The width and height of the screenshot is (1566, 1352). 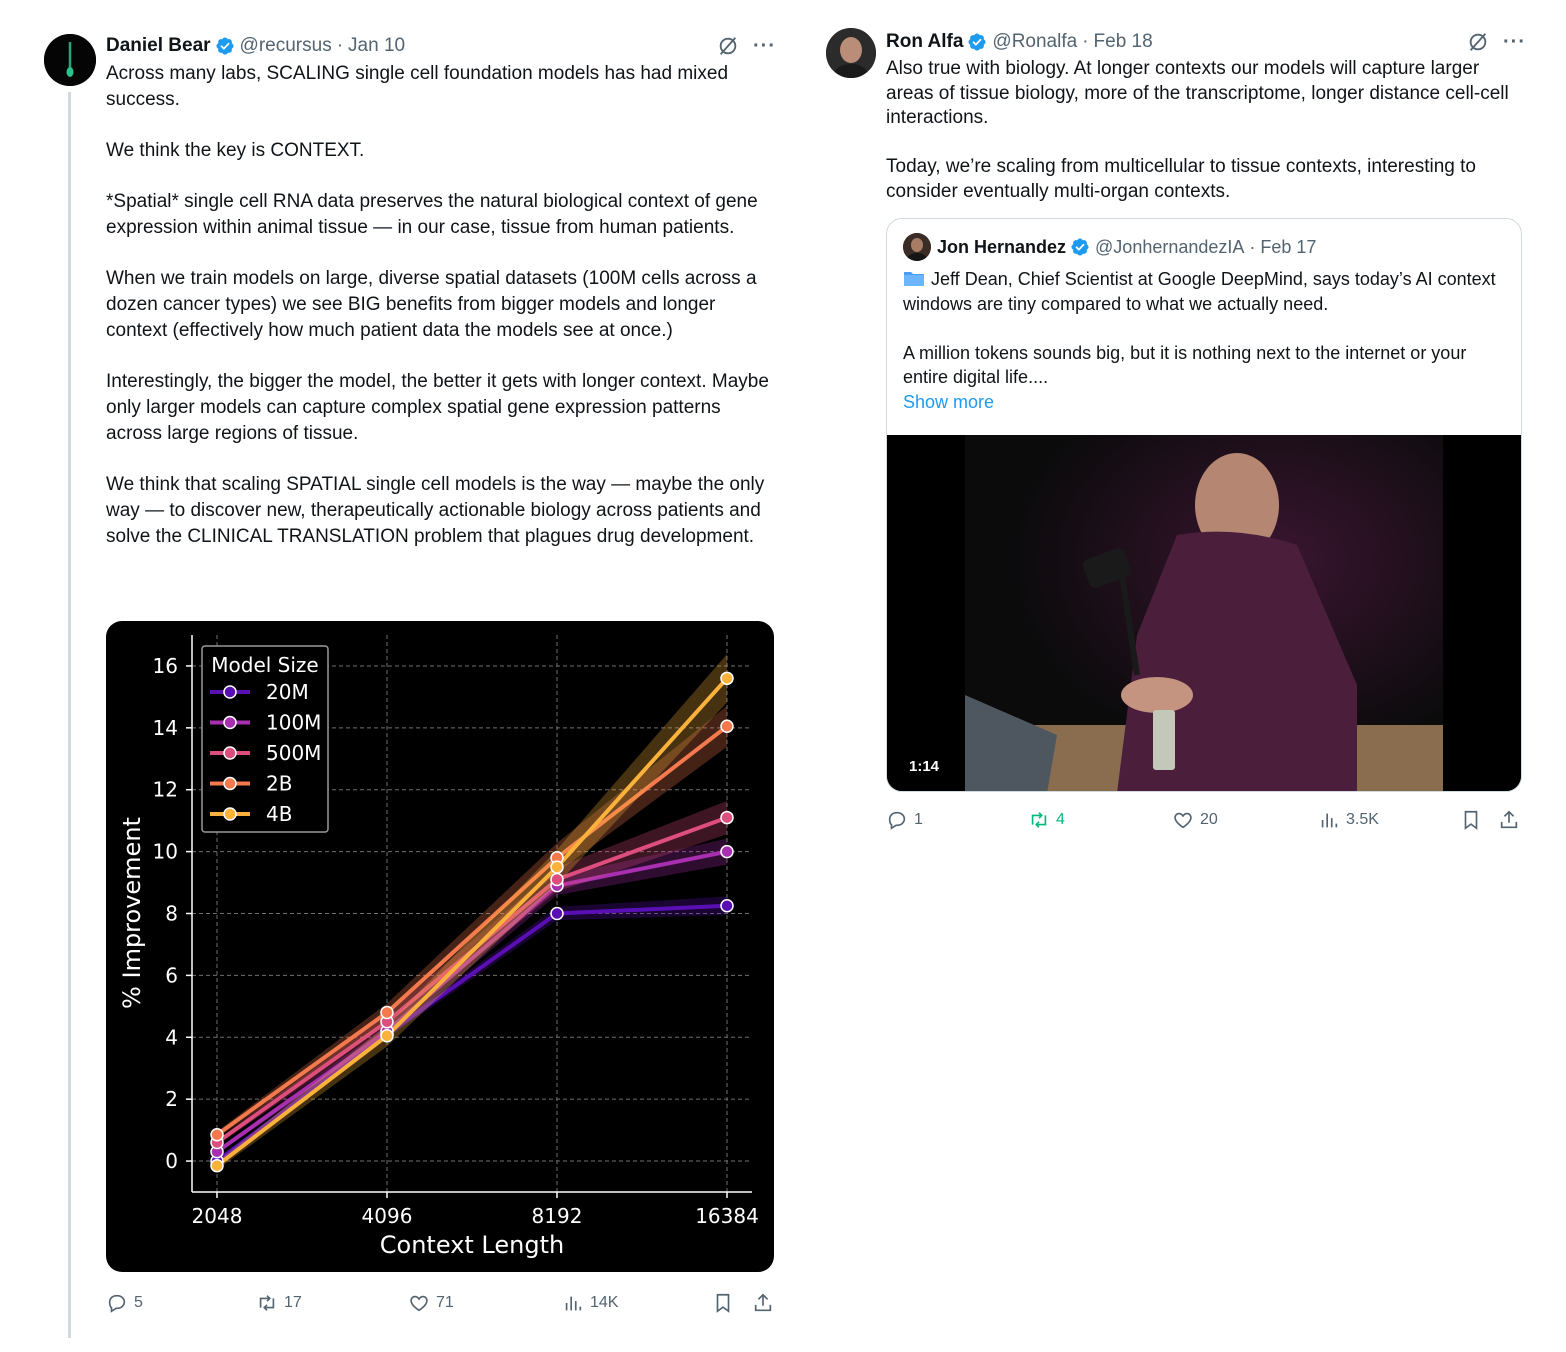 I want to click on y-tick-label: 12, so click(x=165, y=790).